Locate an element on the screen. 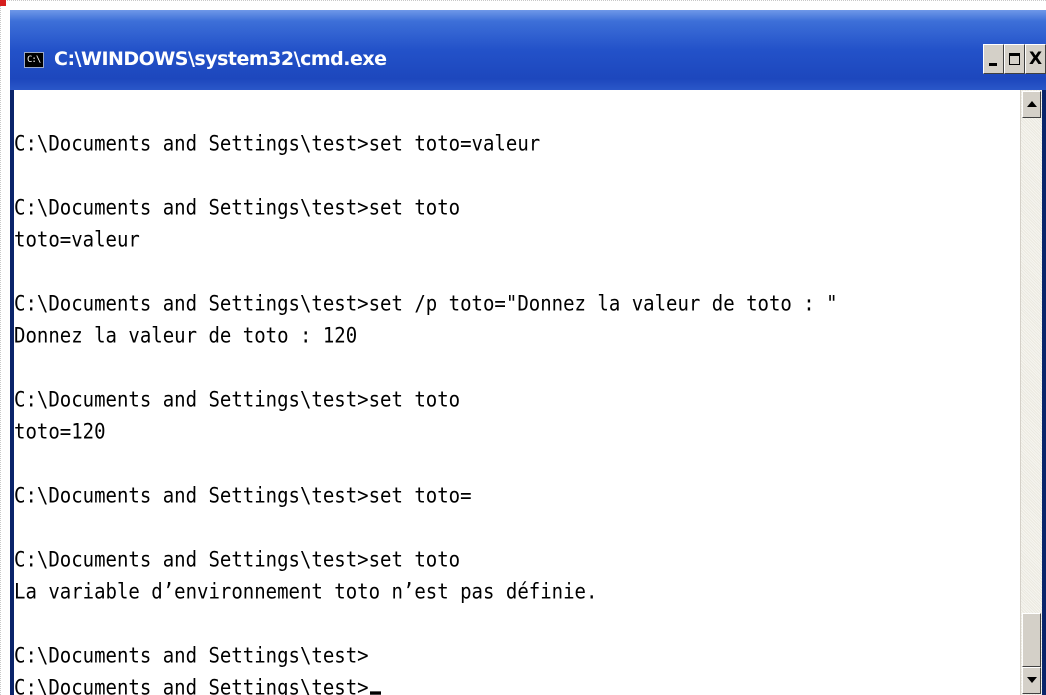  scrollbar-thumb is located at coordinates (1031, 640).